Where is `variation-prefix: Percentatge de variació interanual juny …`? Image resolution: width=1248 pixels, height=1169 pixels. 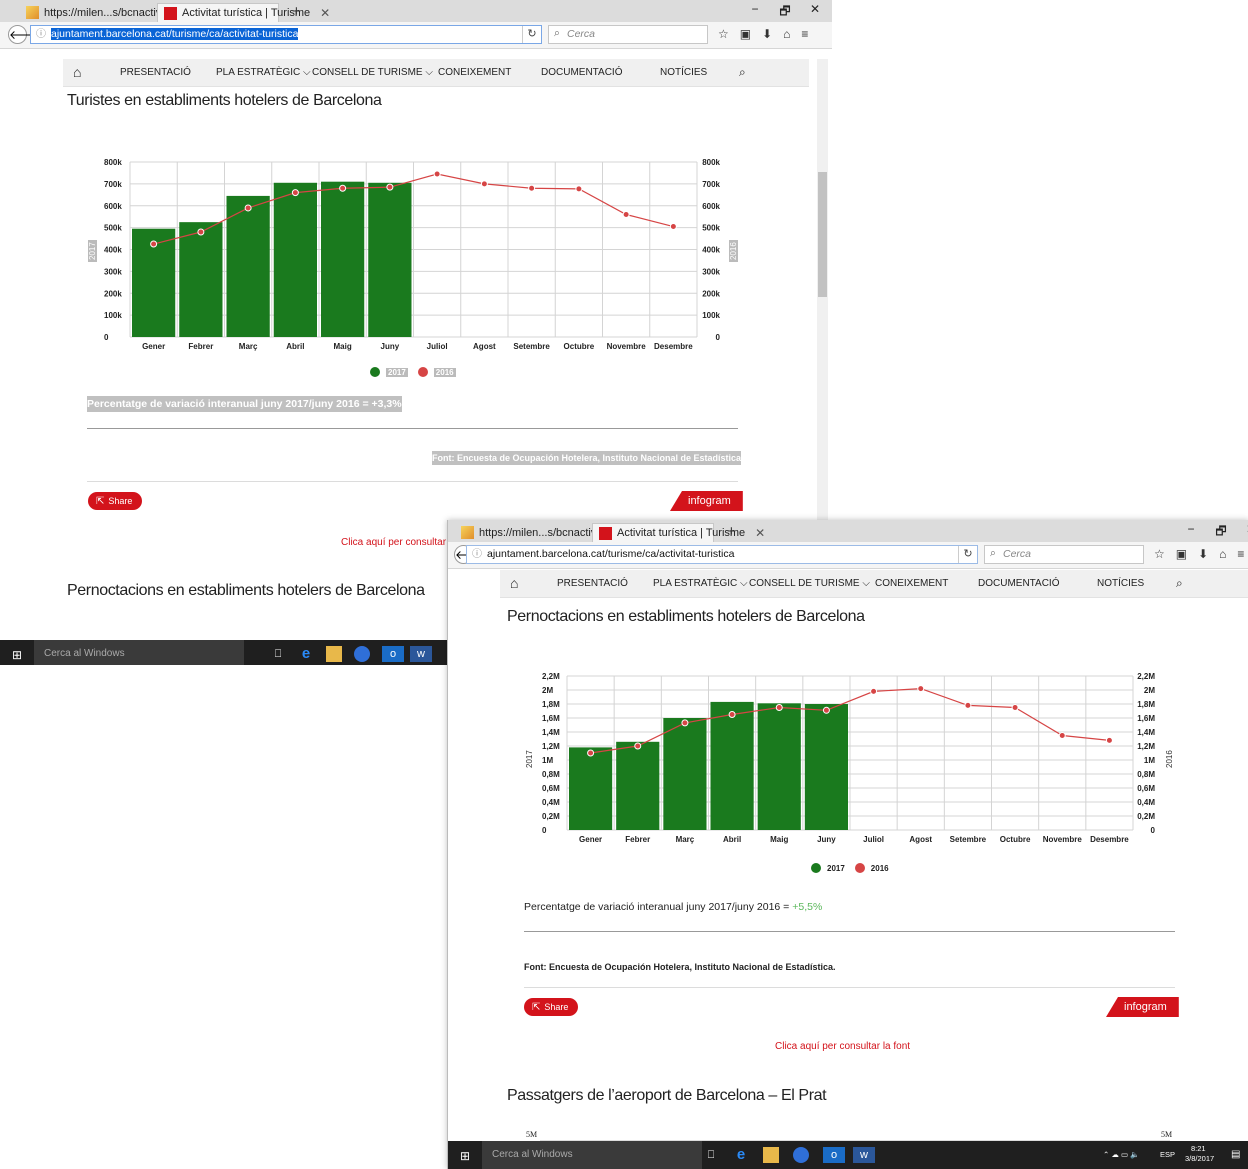
variation-prefix: Percentatge de variació interanual juny … is located at coordinates (658, 907).